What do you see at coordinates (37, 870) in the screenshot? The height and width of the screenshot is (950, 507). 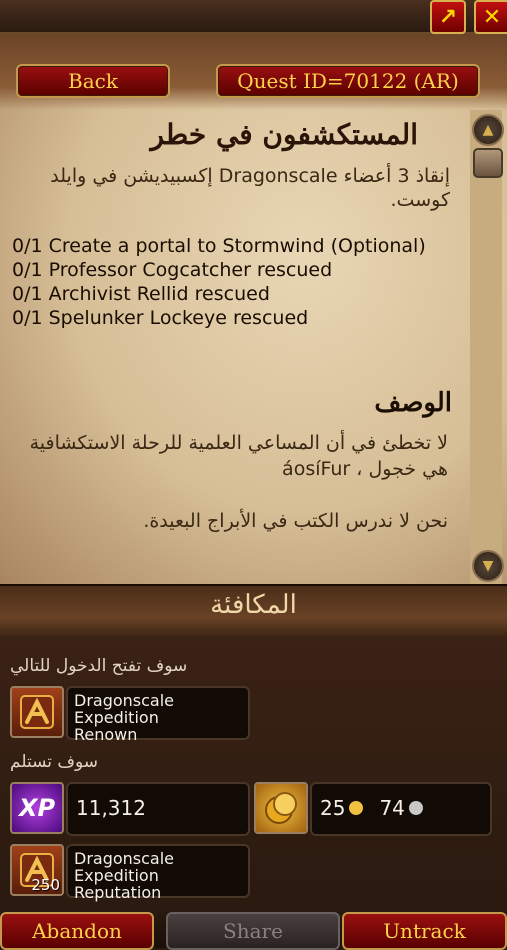 I see `reputation-icon-box: 250` at bounding box center [37, 870].